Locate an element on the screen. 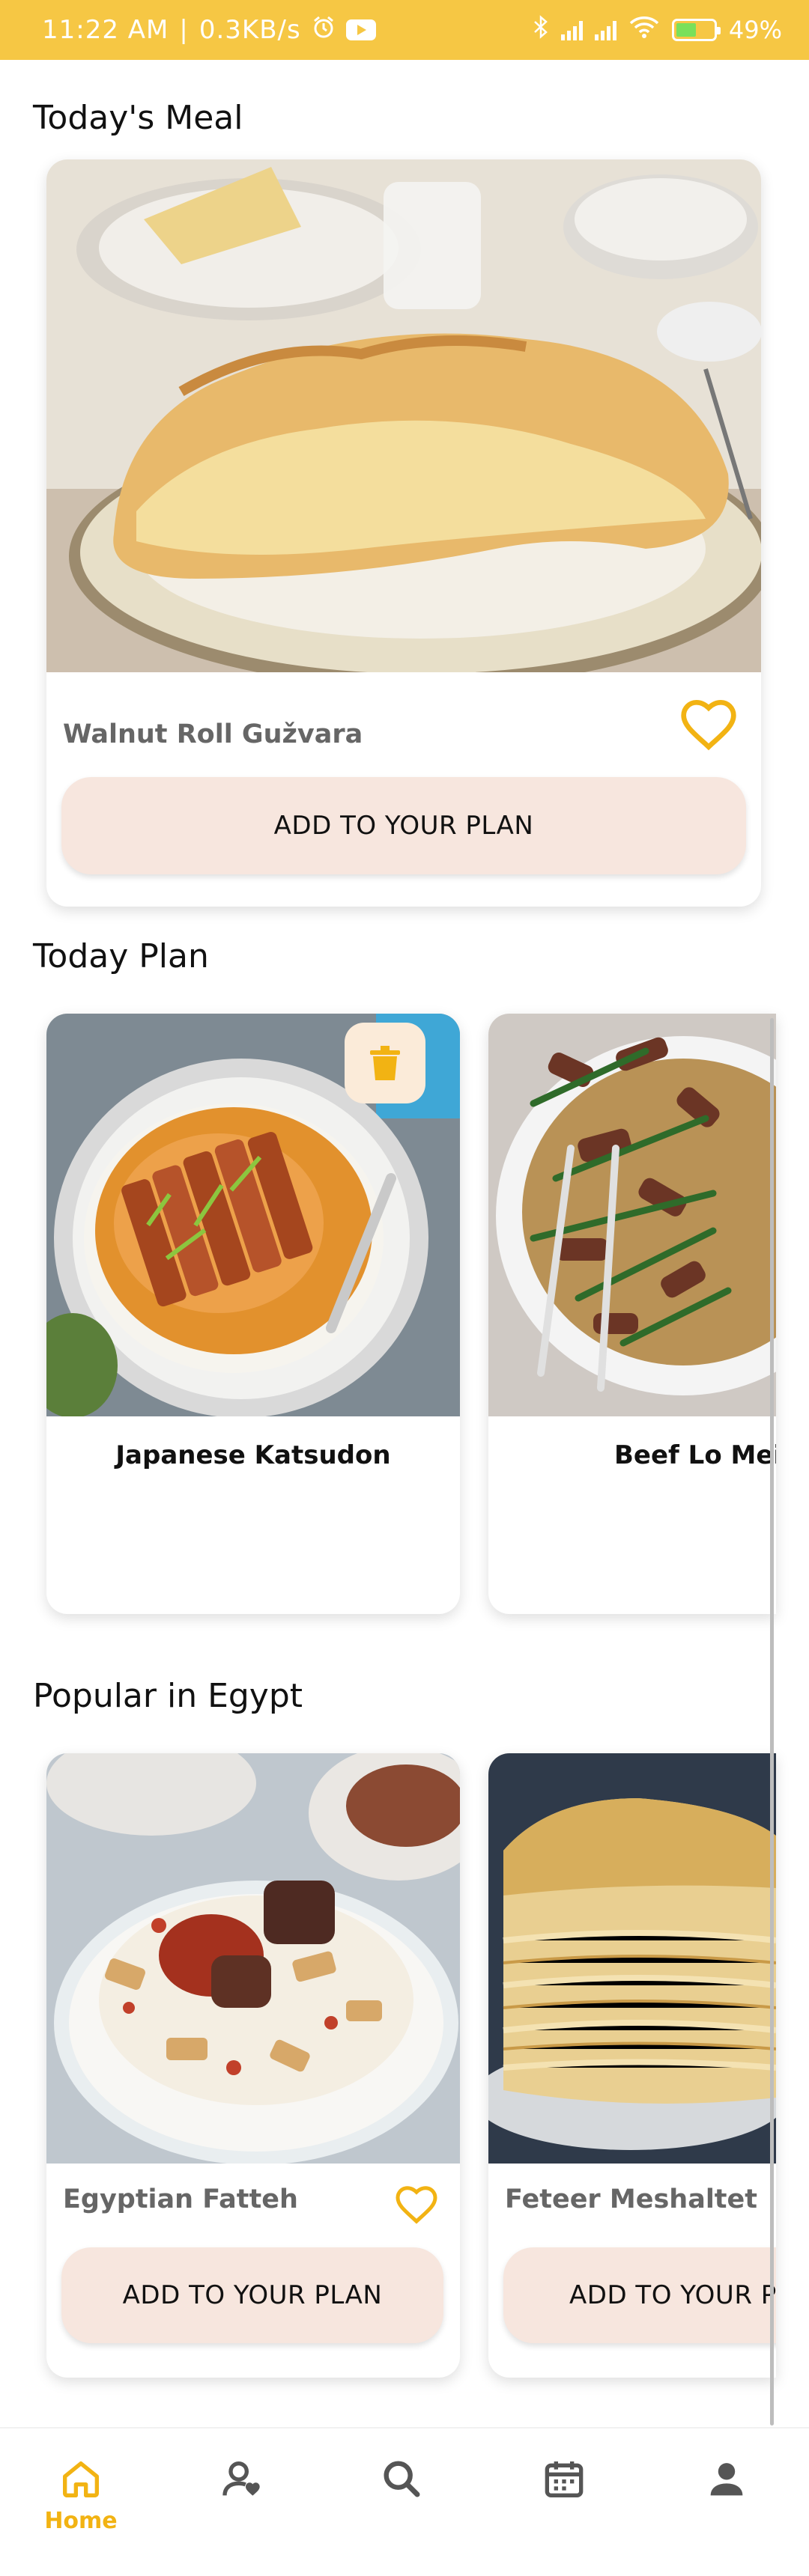 The height and width of the screenshot is (2576, 809). popular-card: Egyptian Fatteh ADD TO YOUR PLAN is located at coordinates (253, 2065).